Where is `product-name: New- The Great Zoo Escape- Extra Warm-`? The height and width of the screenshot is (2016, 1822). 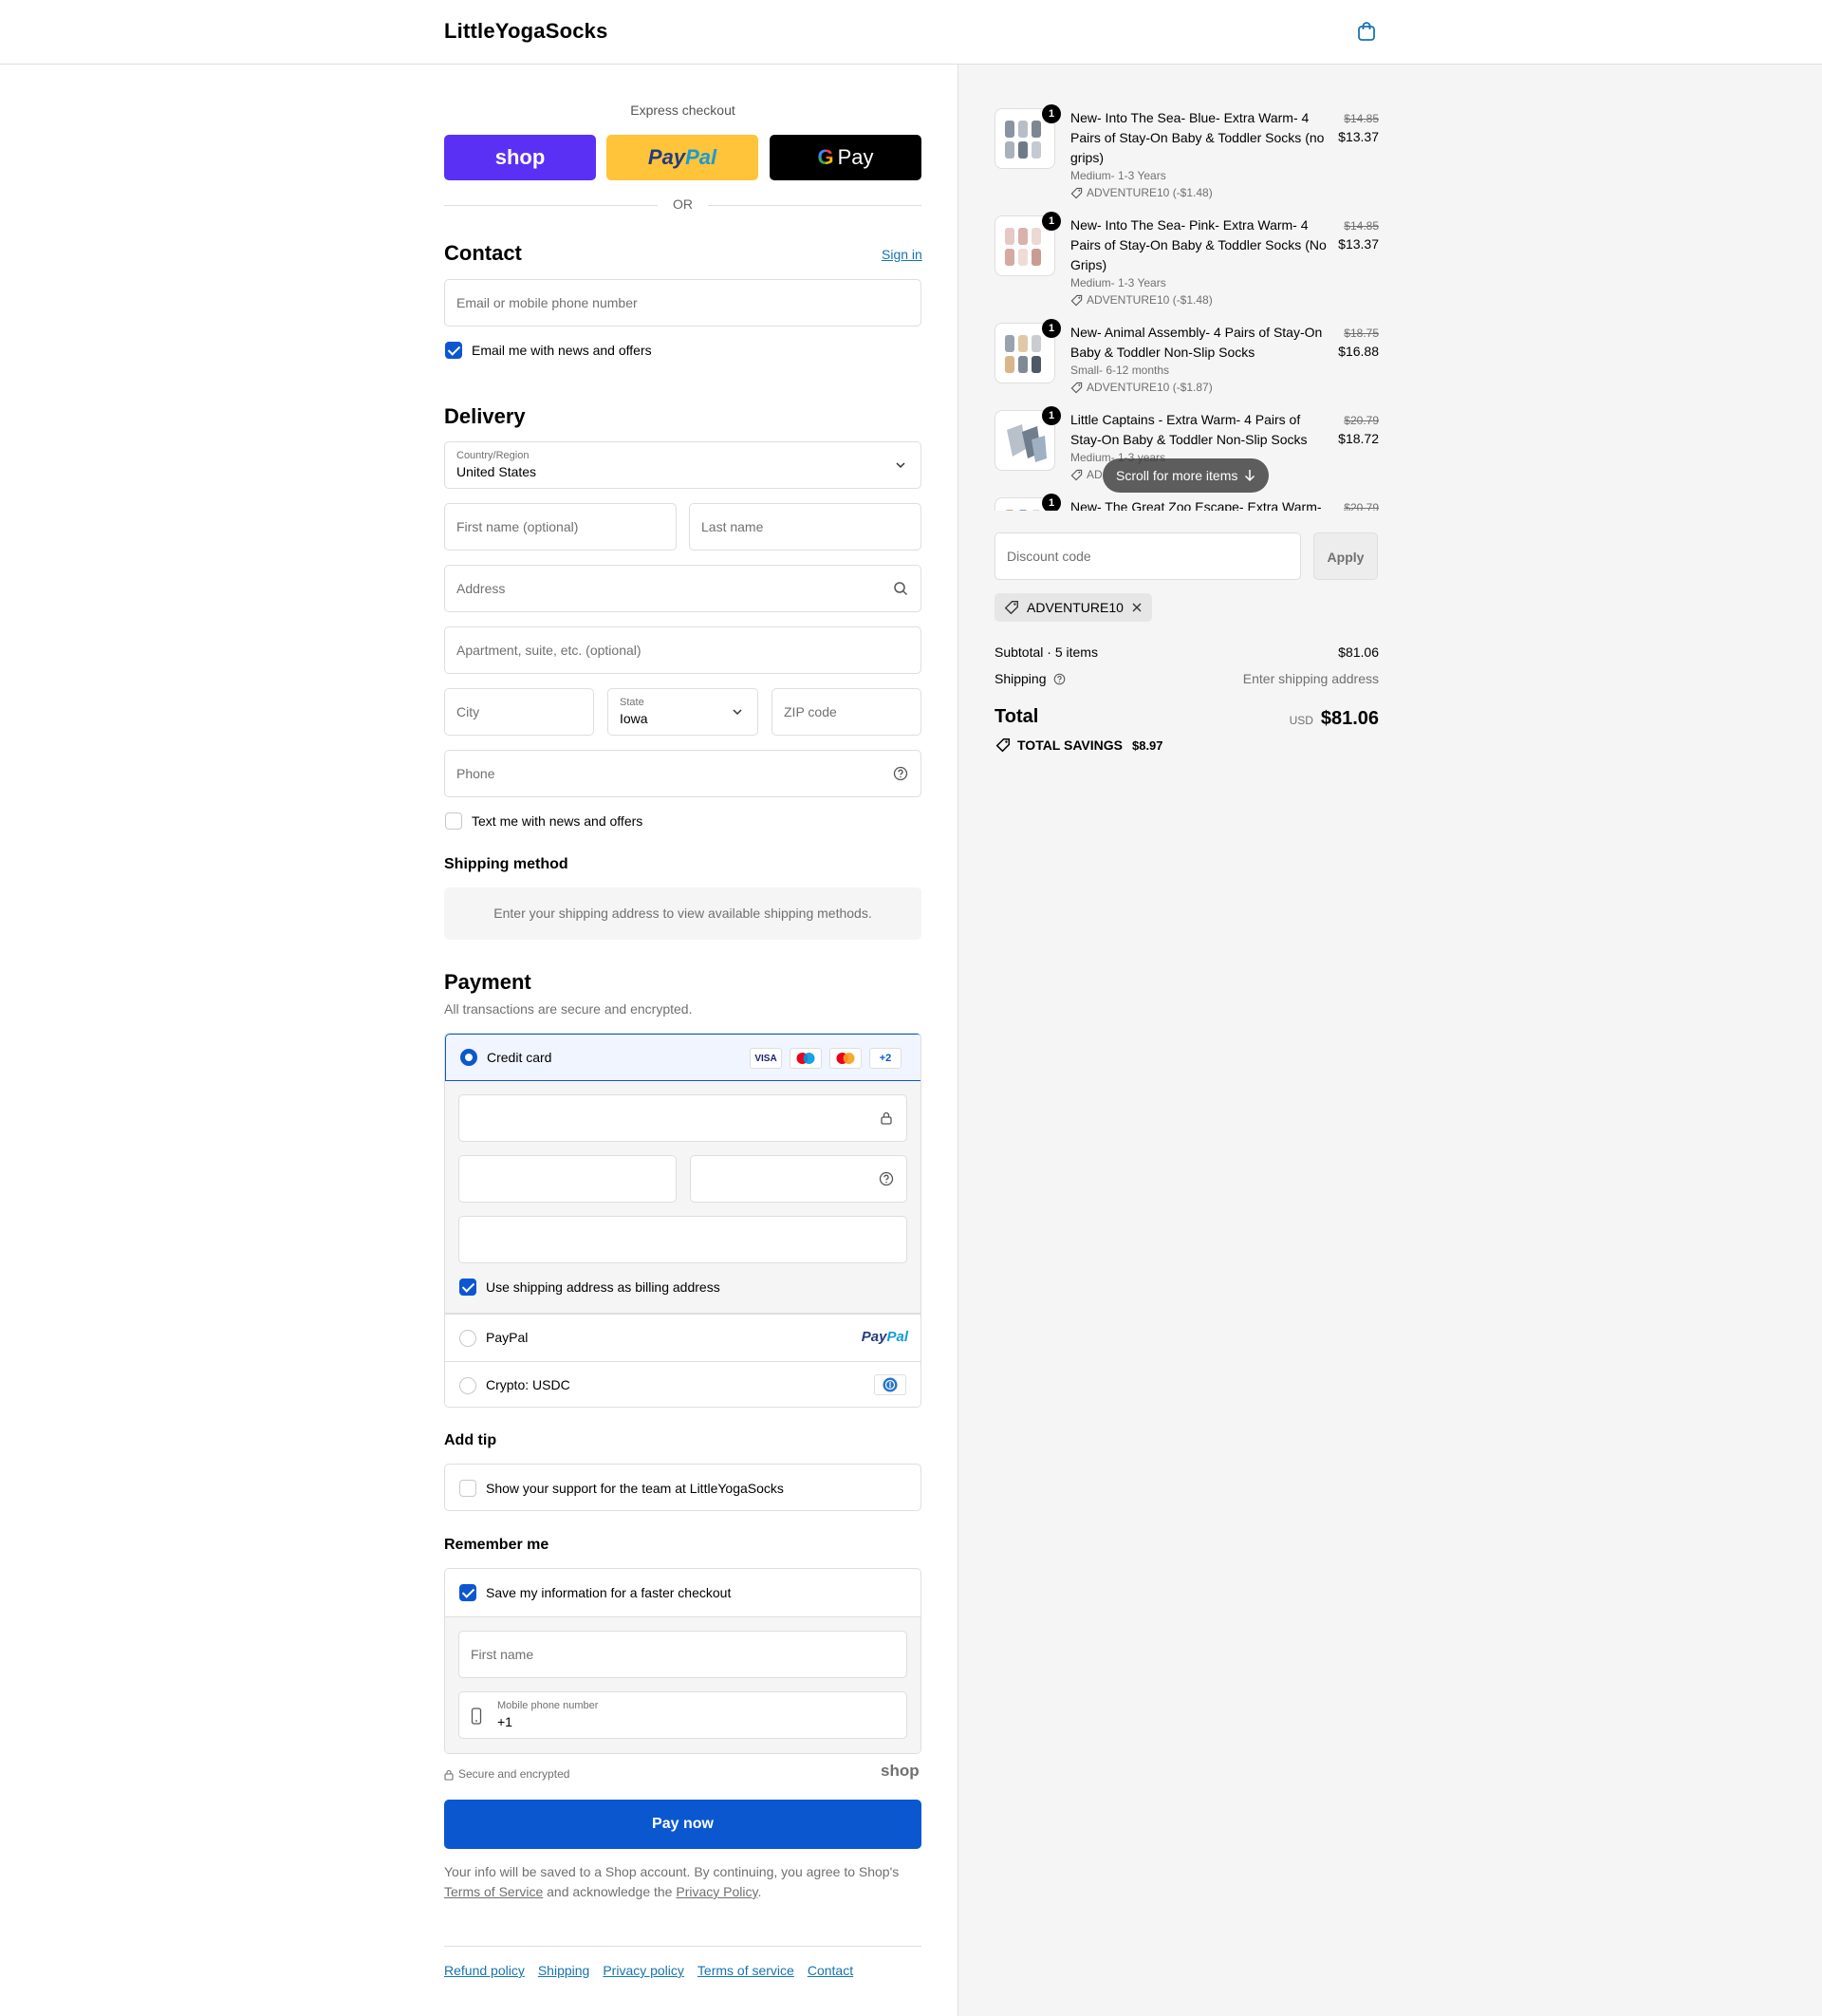 product-name: New- The Great Zoo Escape- Extra Warm- is located at coordinates (1196, 505).